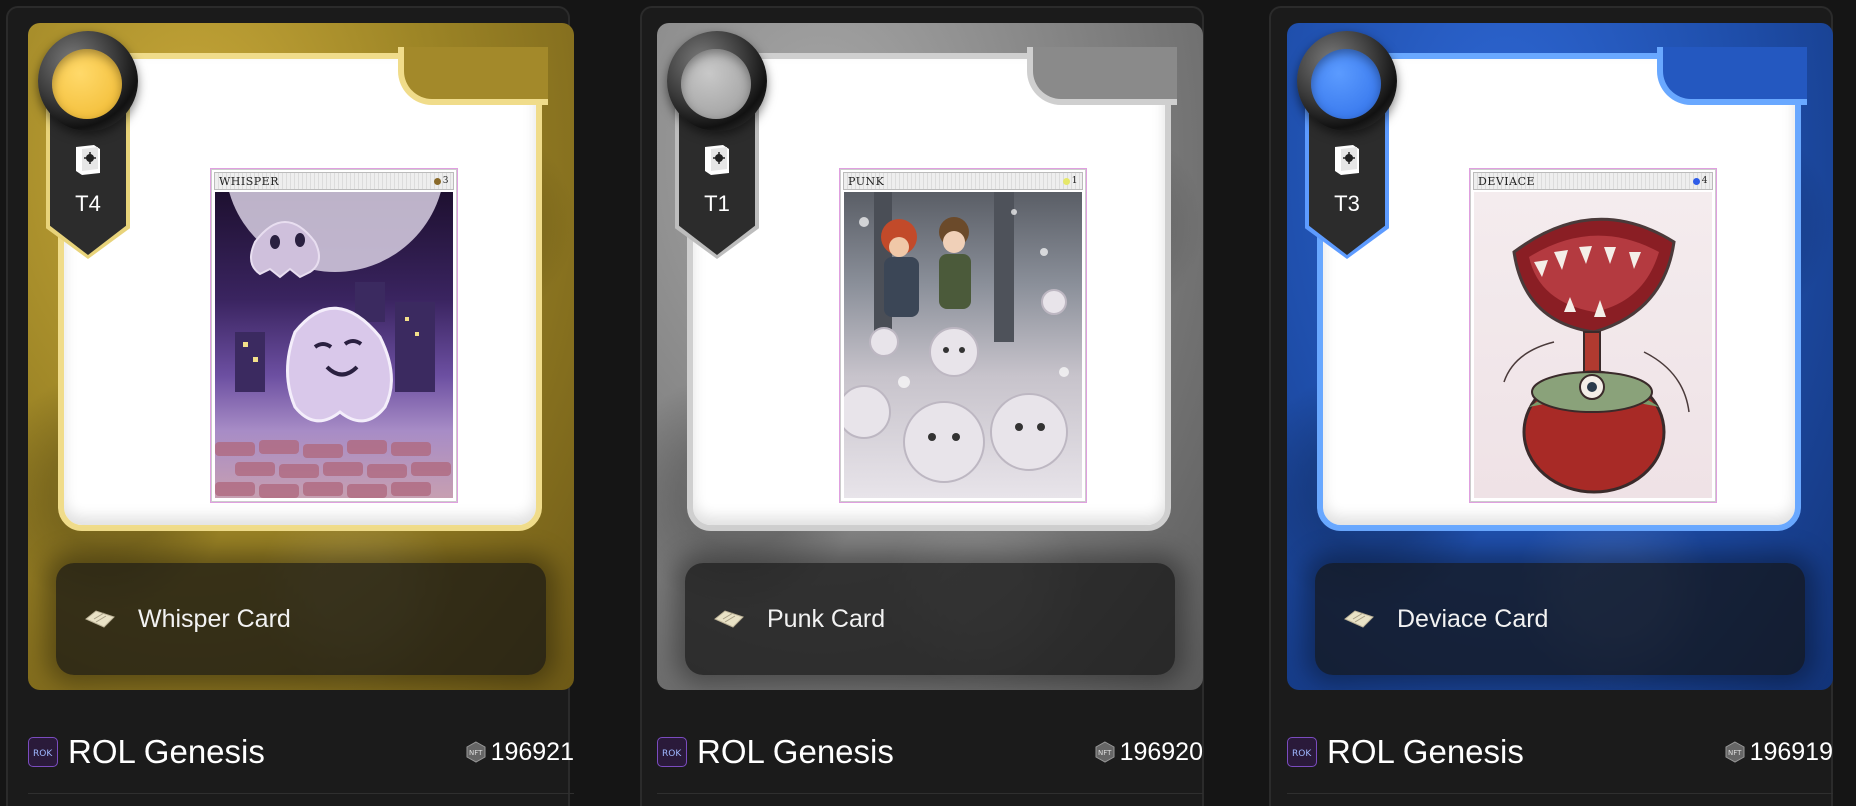 The height and width of the screenshot is (806, 1856). I want to click on tier-badge: T1, so click(717, 145).